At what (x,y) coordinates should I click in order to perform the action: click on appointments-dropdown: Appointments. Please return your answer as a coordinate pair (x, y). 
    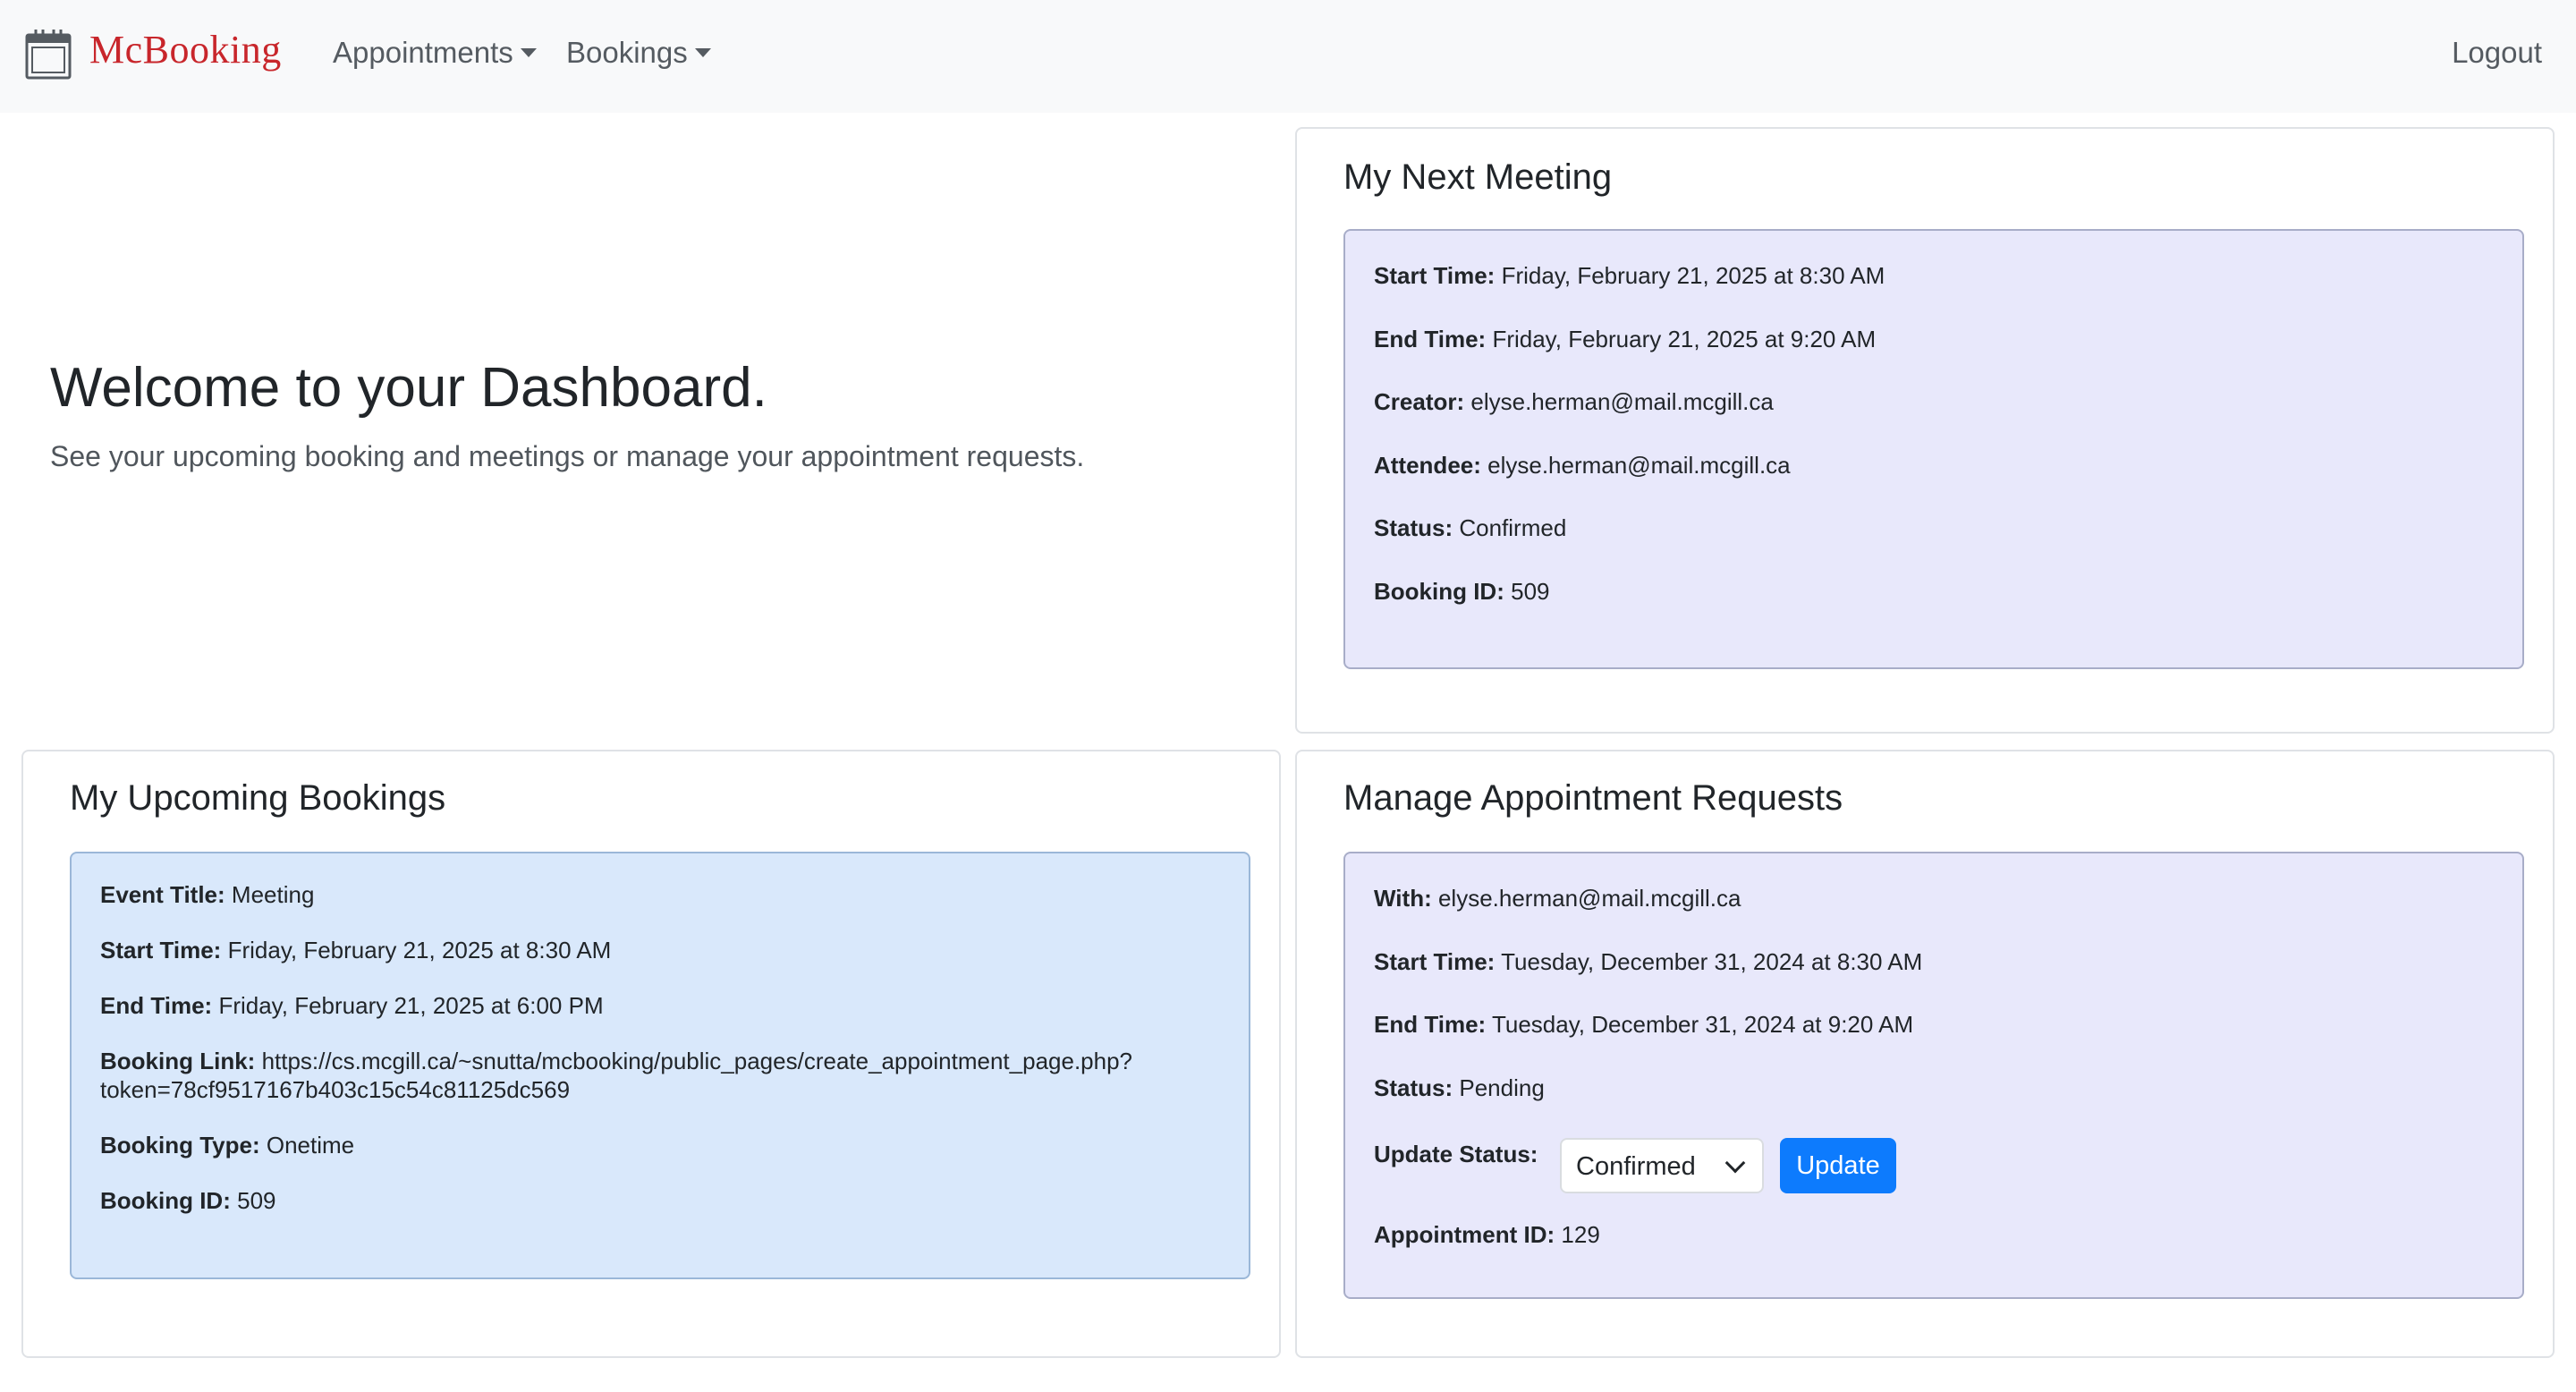
    Looking at the image, I should click on (435, 53).